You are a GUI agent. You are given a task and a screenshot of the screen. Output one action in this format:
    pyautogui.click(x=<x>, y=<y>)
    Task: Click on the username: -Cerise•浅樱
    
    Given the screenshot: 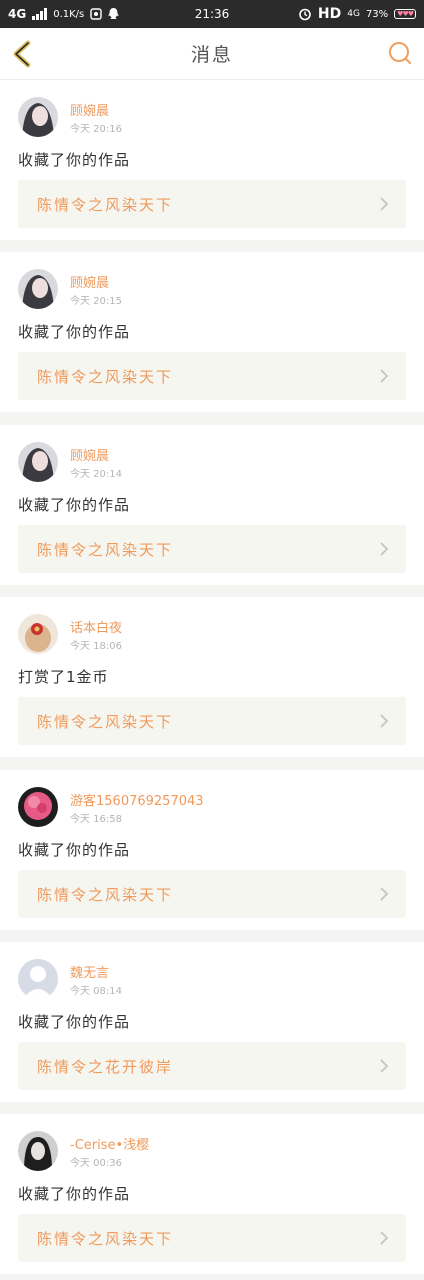 What is the action you would take?
    pyautogui.click(x=109, y=1143)
    